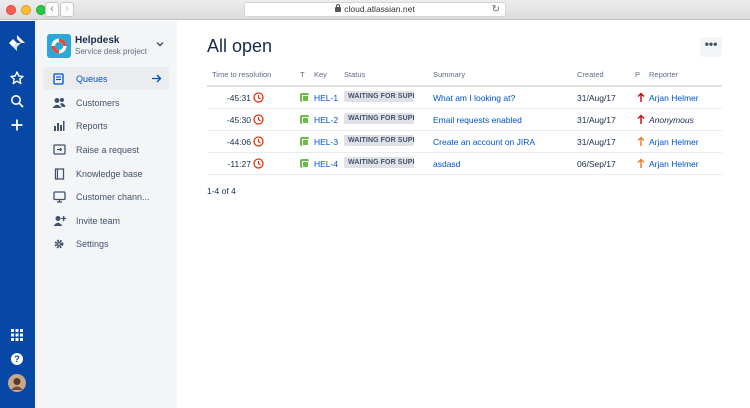 This screenshot has width=750, height=408. I want to click on url-text: cloud.atlassian.net, so click(379, 9).